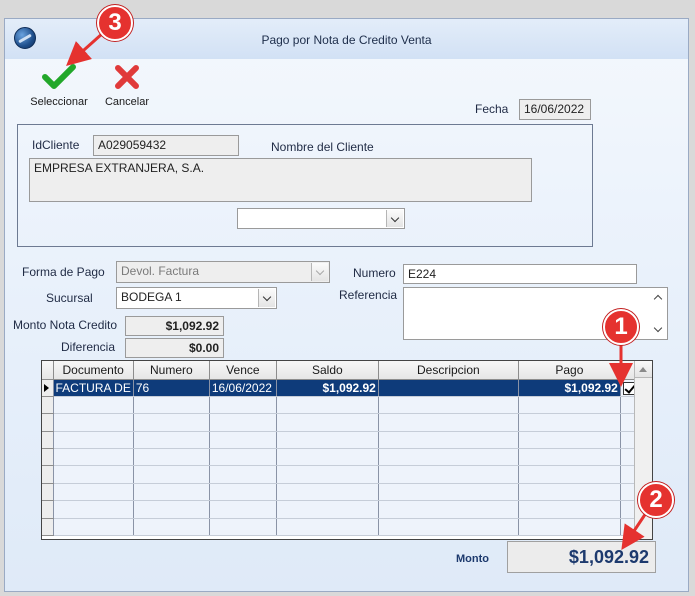 This screenshot has width=695, height=596. What do you see at coordinates (223, 272) in the screenshot?
I see `forma-pago-combo: Devol. Factura` at bounding box center [223, 272].